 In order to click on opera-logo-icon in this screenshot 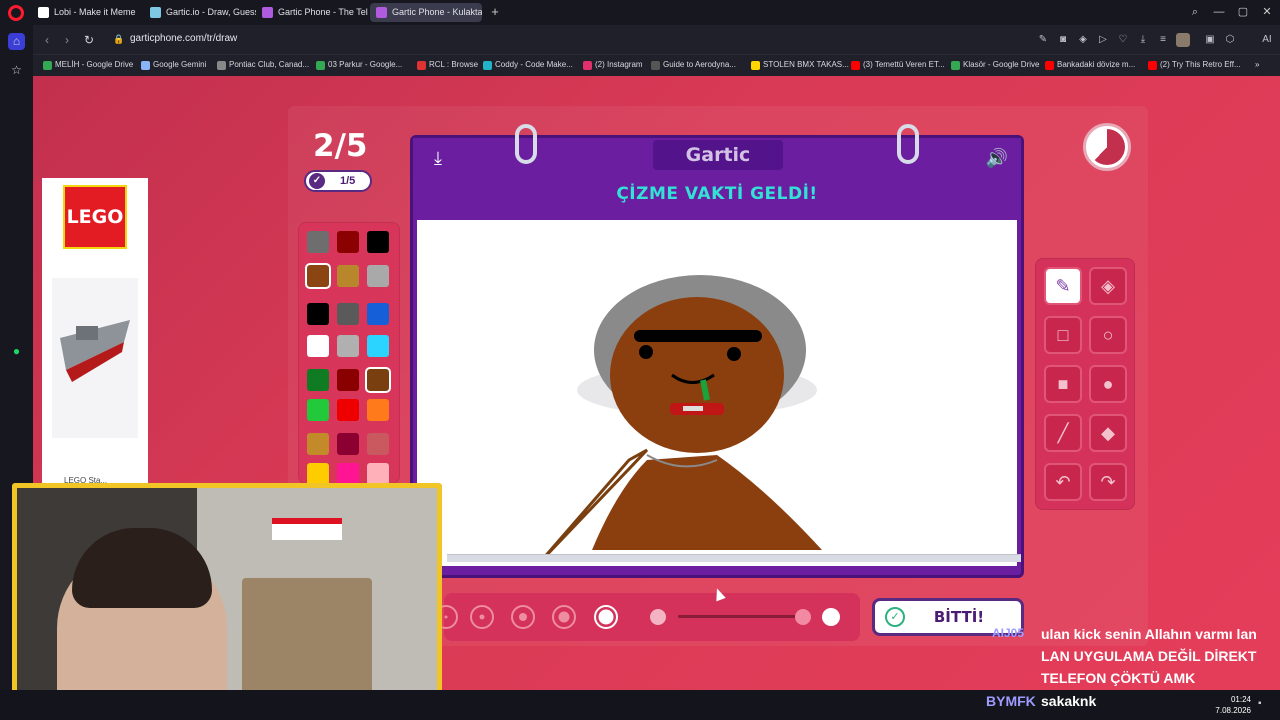, I will do `click(16, 13)`.